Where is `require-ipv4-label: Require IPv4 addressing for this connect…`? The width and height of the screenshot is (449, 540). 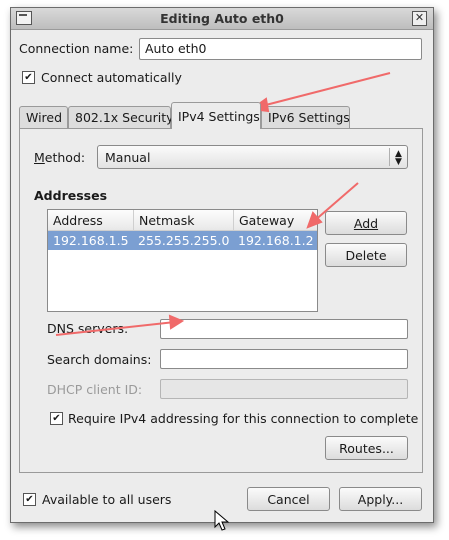
require-ipv4-label: Require IPv4 addressing for this connect… is located at coordinates (243, 418).